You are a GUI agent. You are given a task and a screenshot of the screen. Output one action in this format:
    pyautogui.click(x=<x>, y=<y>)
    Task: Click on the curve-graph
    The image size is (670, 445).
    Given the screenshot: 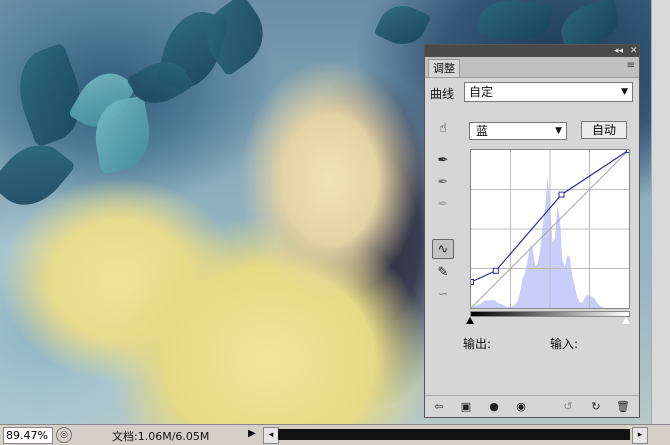 What is the action you would take?
    pyautogui.click(x=550, y=228)
    